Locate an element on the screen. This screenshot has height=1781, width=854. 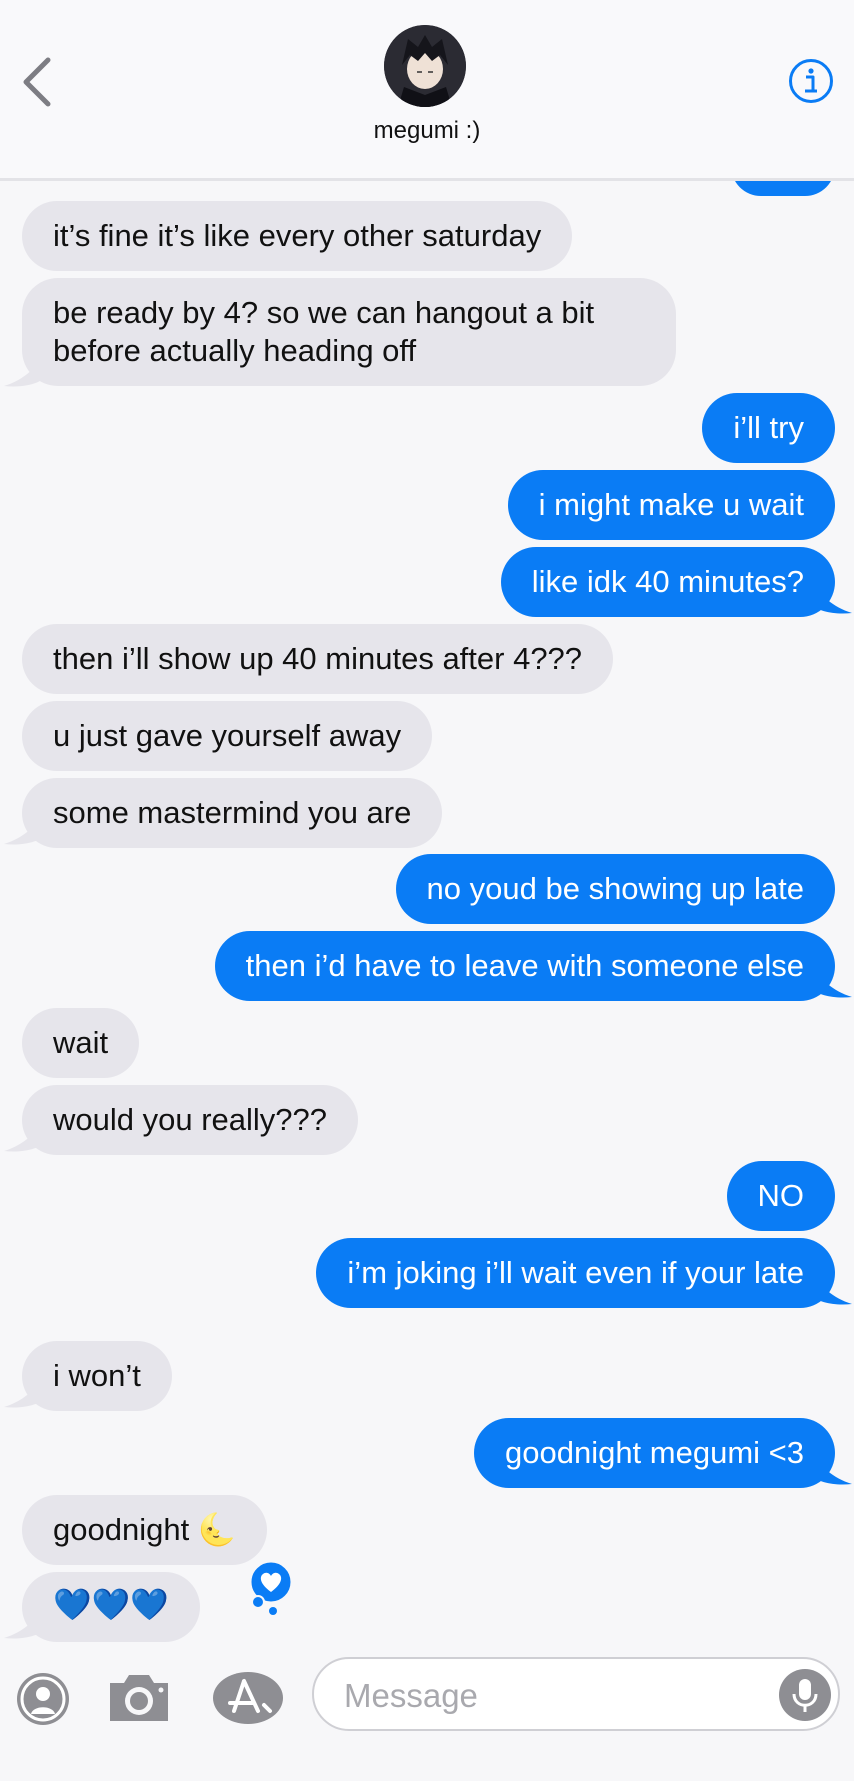
app-store-icon is located at coordinates (248, 1698).